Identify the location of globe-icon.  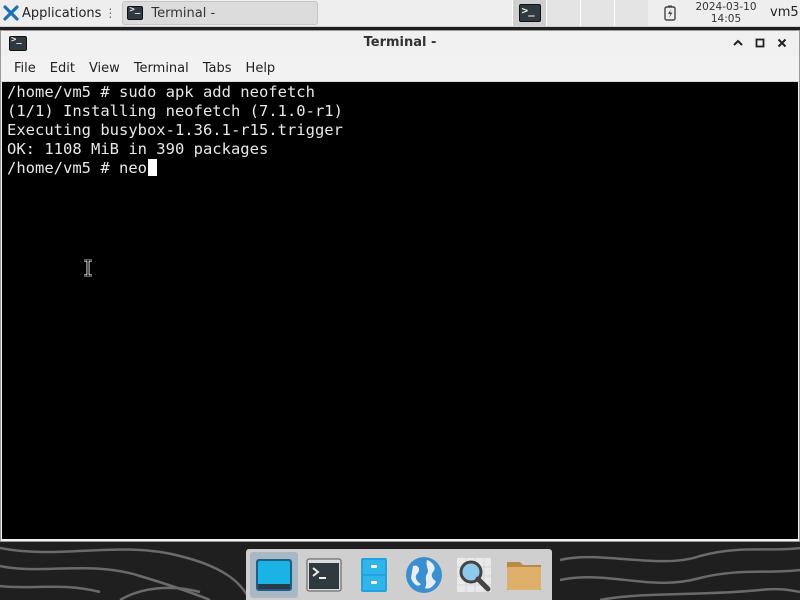
(424, 574).